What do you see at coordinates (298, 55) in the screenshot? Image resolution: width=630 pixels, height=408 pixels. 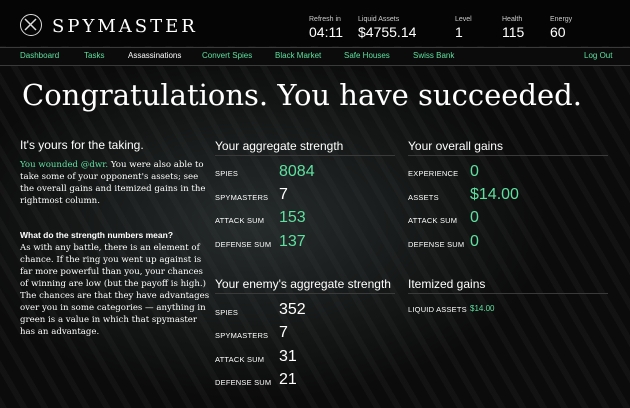 I see `nav-black-market: Black Market` at bounding box center [298, 55].